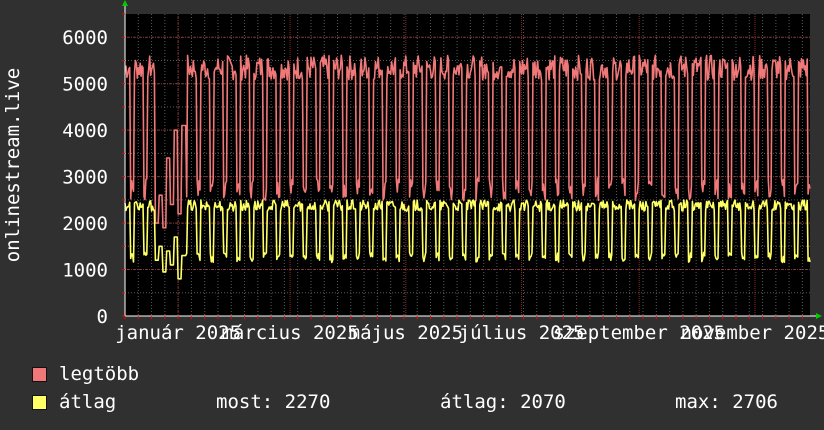 The width and height of the screenshot is (824, 430). I want to click on stat-most: most: 2270, so click(273, 402).